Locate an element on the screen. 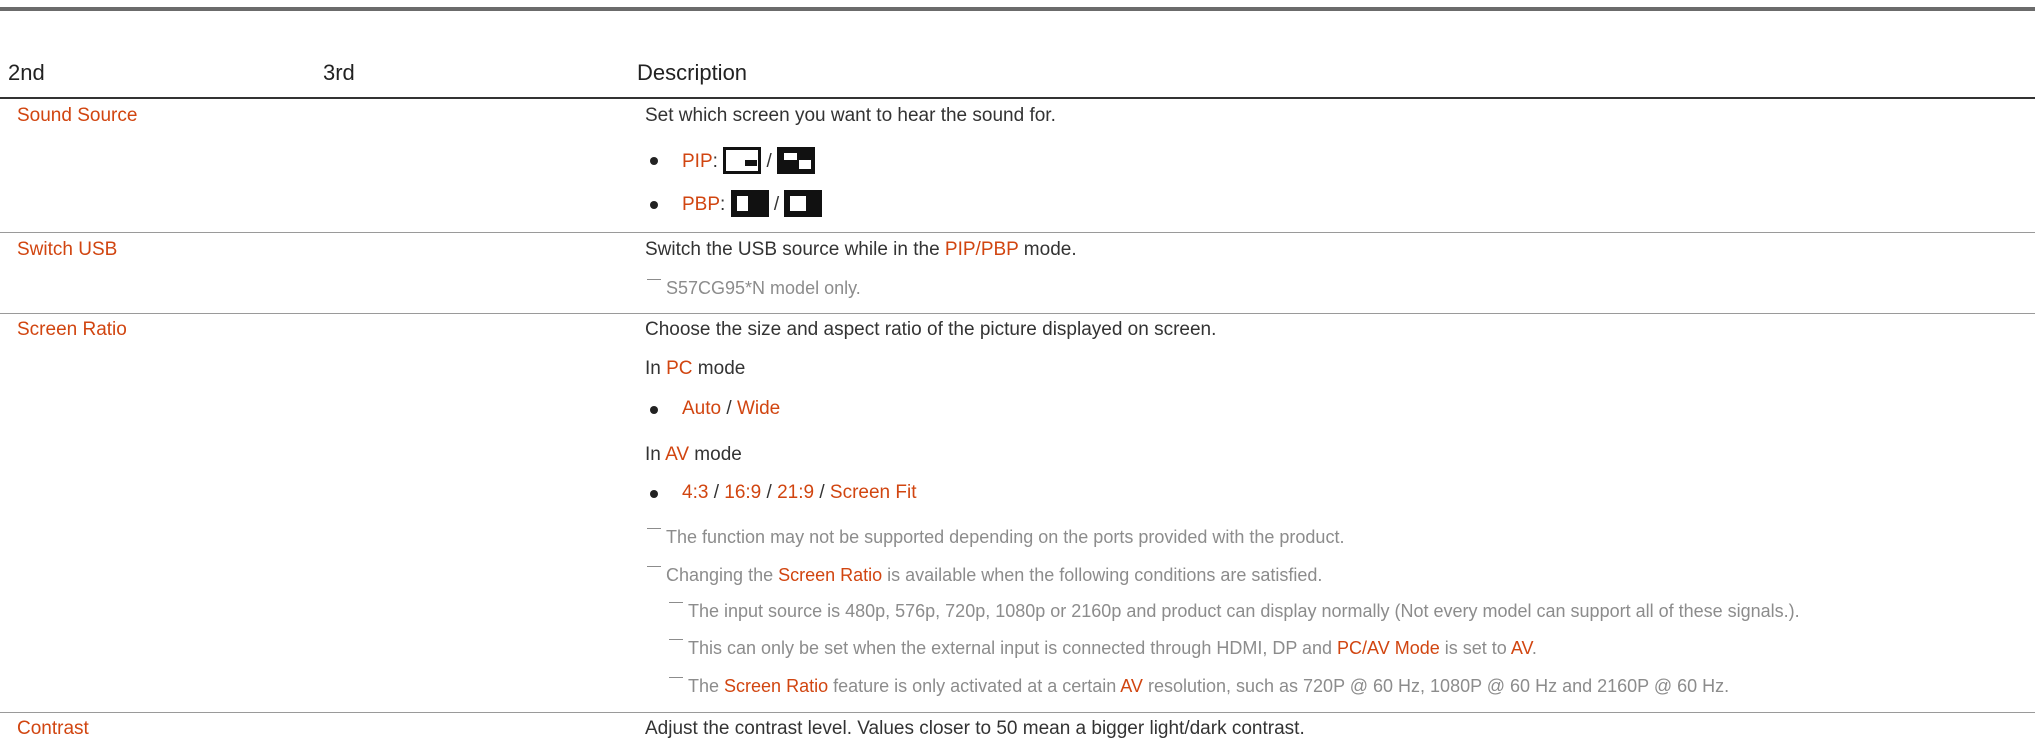  pip-large-window-icon is located at coordinates (796, 160).